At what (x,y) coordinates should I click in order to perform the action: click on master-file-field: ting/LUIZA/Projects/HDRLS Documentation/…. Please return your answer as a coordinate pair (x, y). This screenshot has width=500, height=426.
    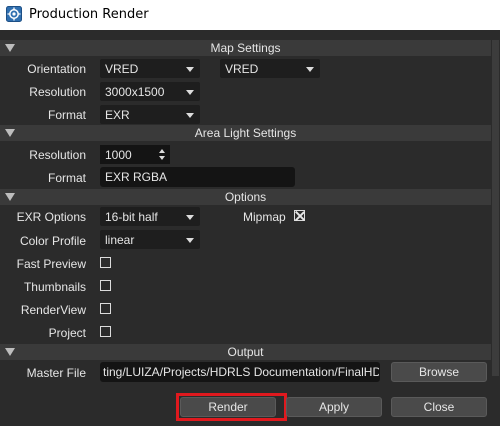
    Looking at the image, I should click on (240, 372).